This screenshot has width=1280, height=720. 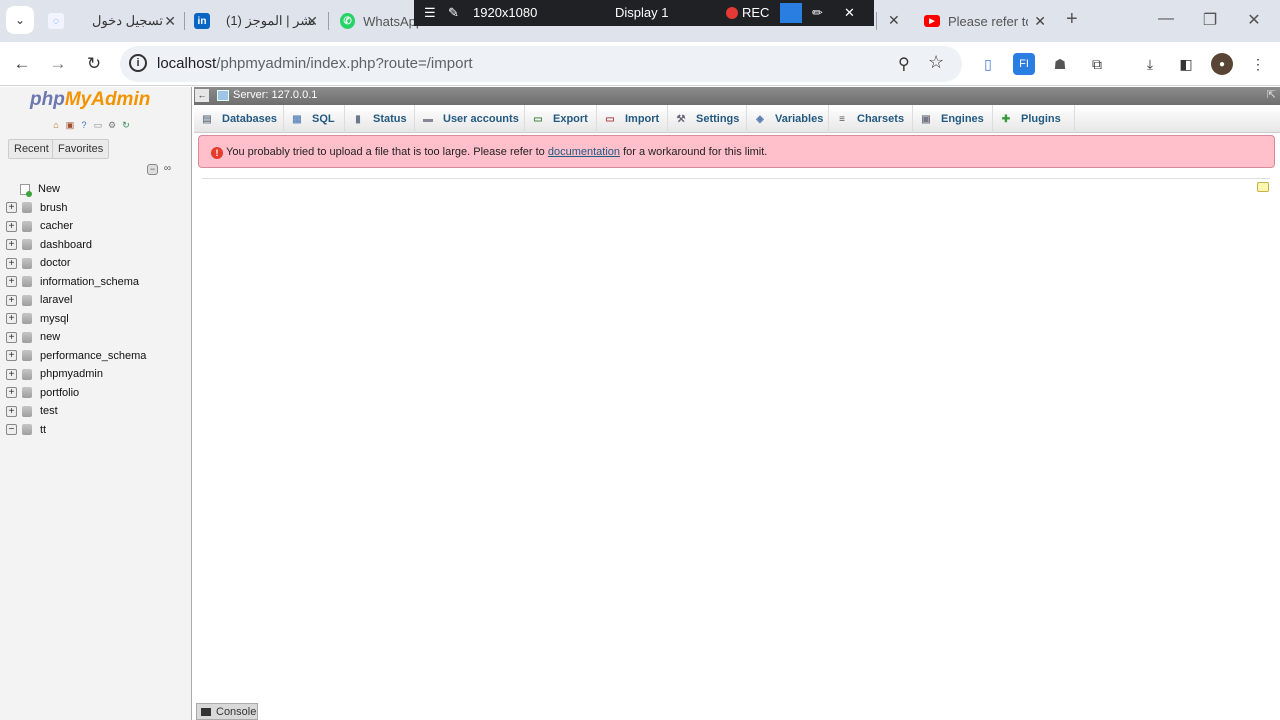 I want to click on help-icon: ?, so click(x=84, y=125).